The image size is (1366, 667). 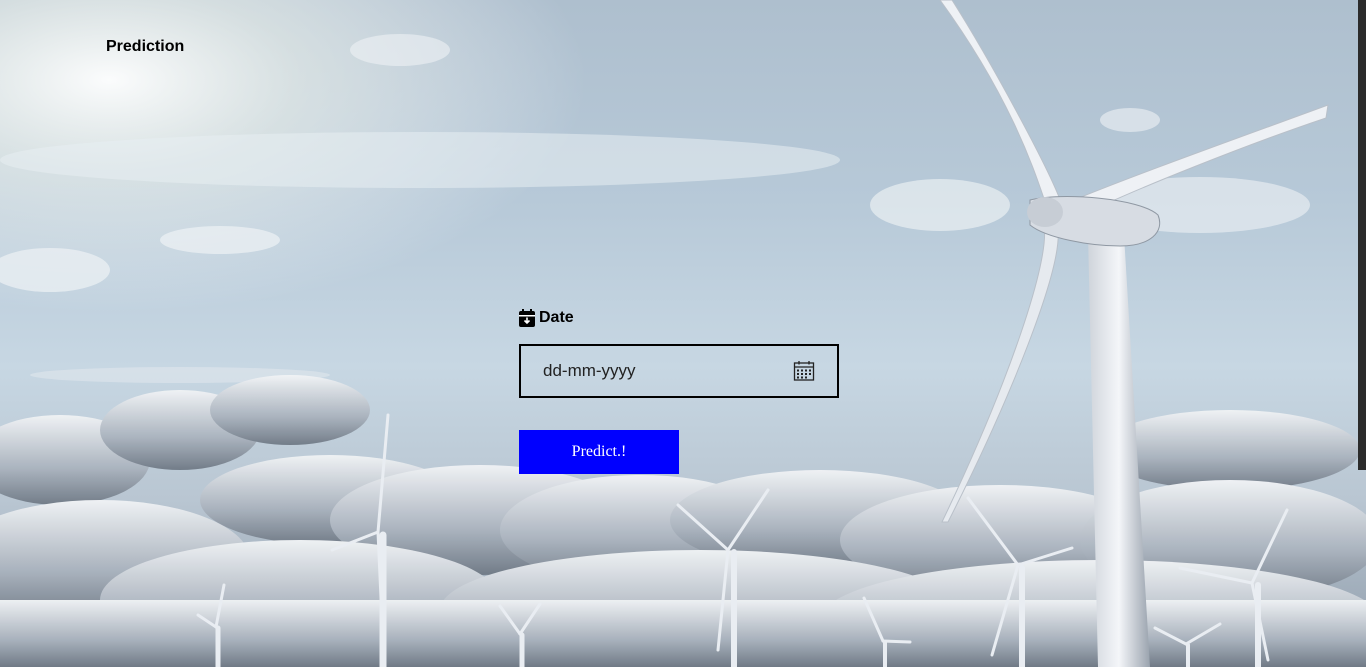 What do you see at coordinates (589, 370) in the screenshot?
I see `date-input-placeholder: dd-mm-yyyy` at bounding box center [589, 370].